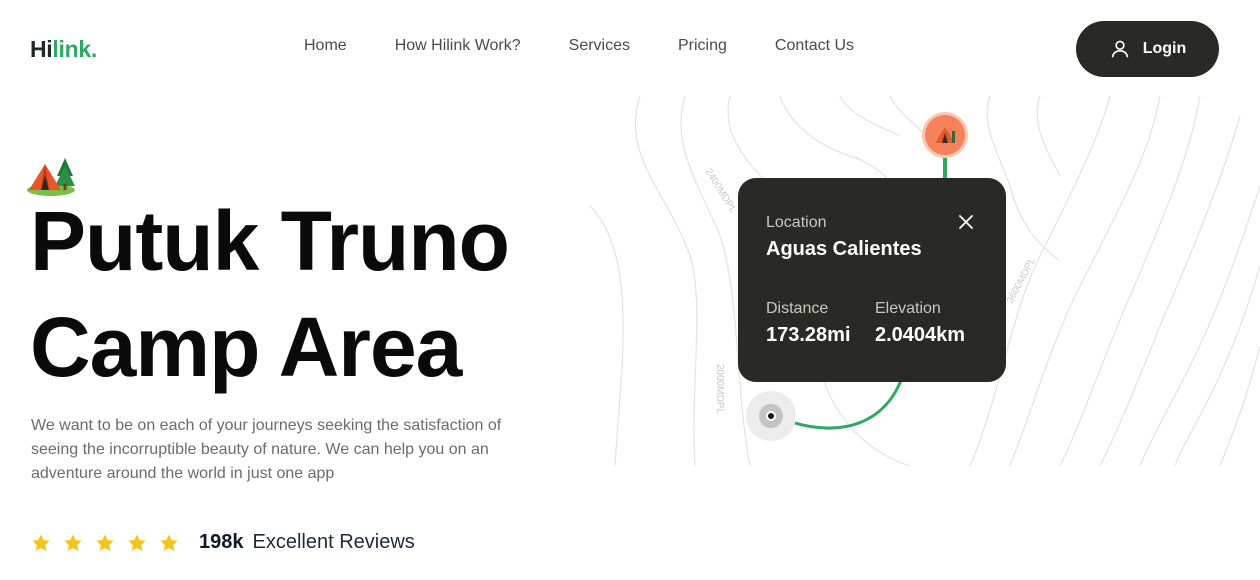 The width and height of the screenshot is (1260, 580). I want to click on brand-logo-hi: Hi, so click(41, 49).